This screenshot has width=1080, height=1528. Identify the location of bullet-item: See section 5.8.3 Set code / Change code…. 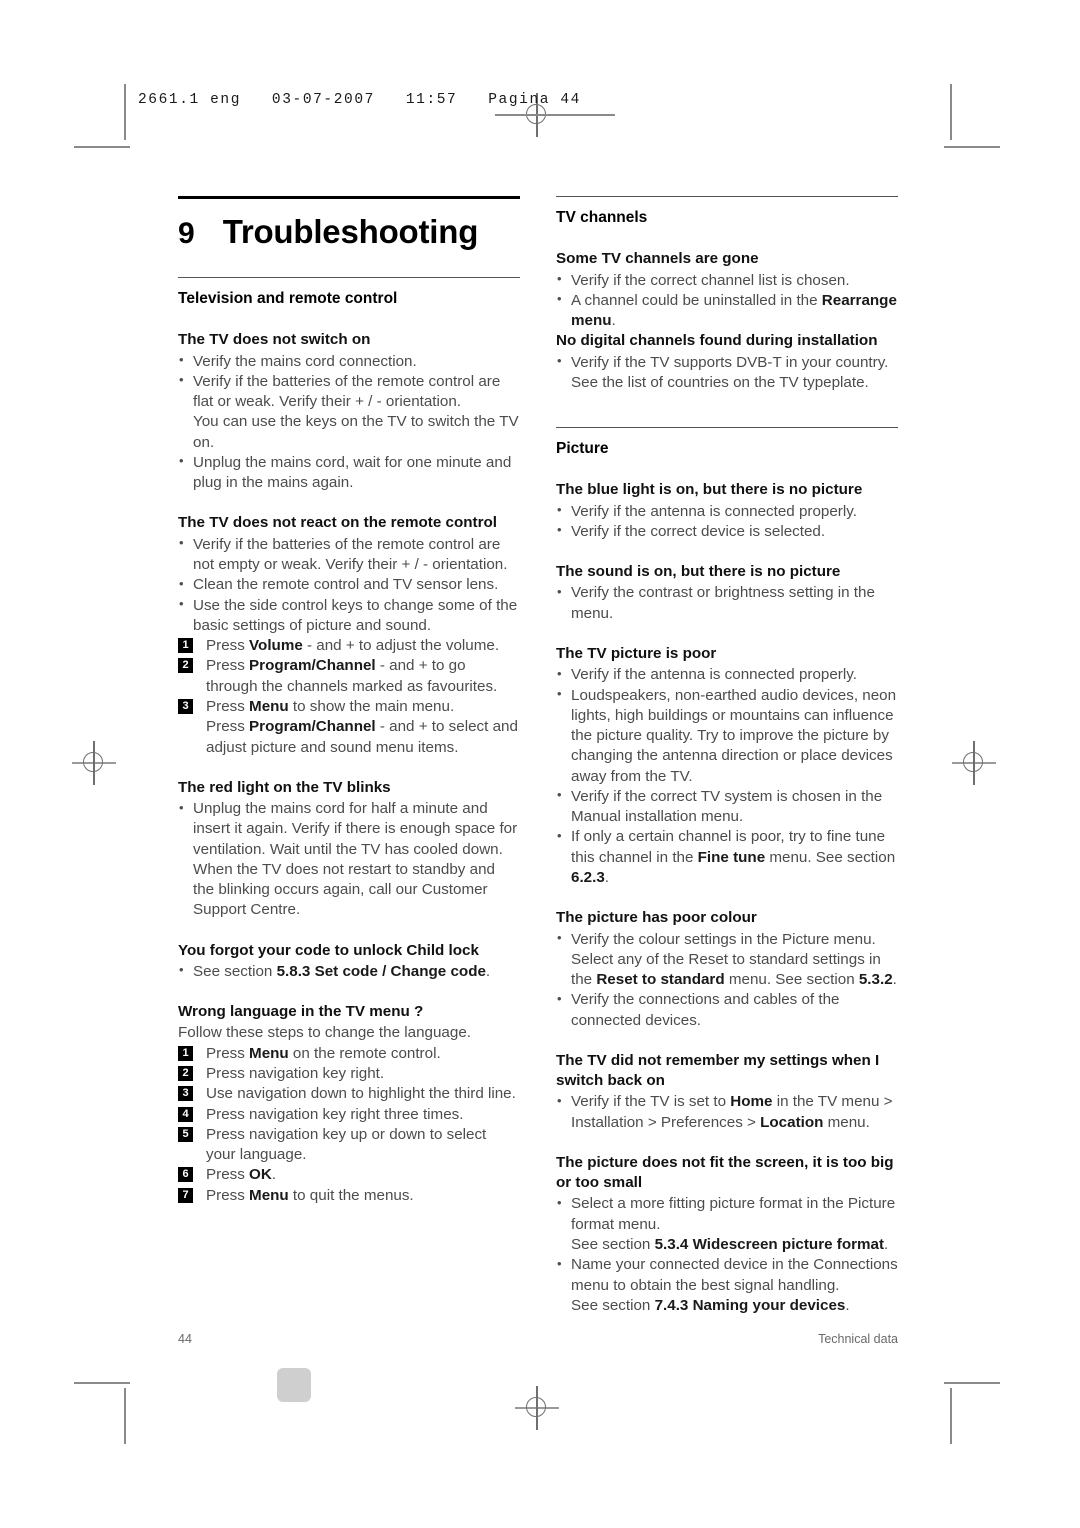
(349, 971).